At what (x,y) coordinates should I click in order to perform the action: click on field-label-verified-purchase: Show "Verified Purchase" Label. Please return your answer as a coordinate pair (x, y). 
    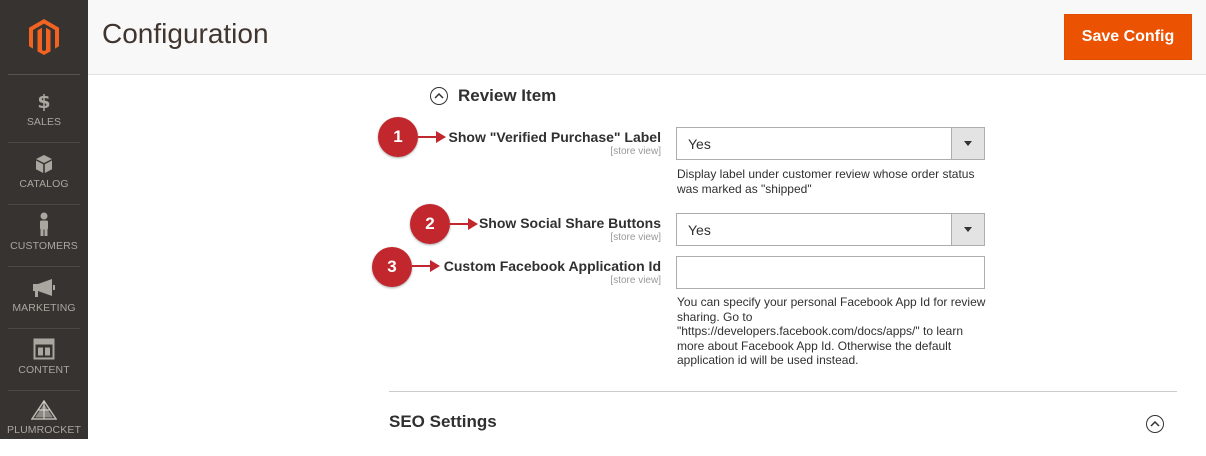
    Looking at the image, I should click on (554, 137).